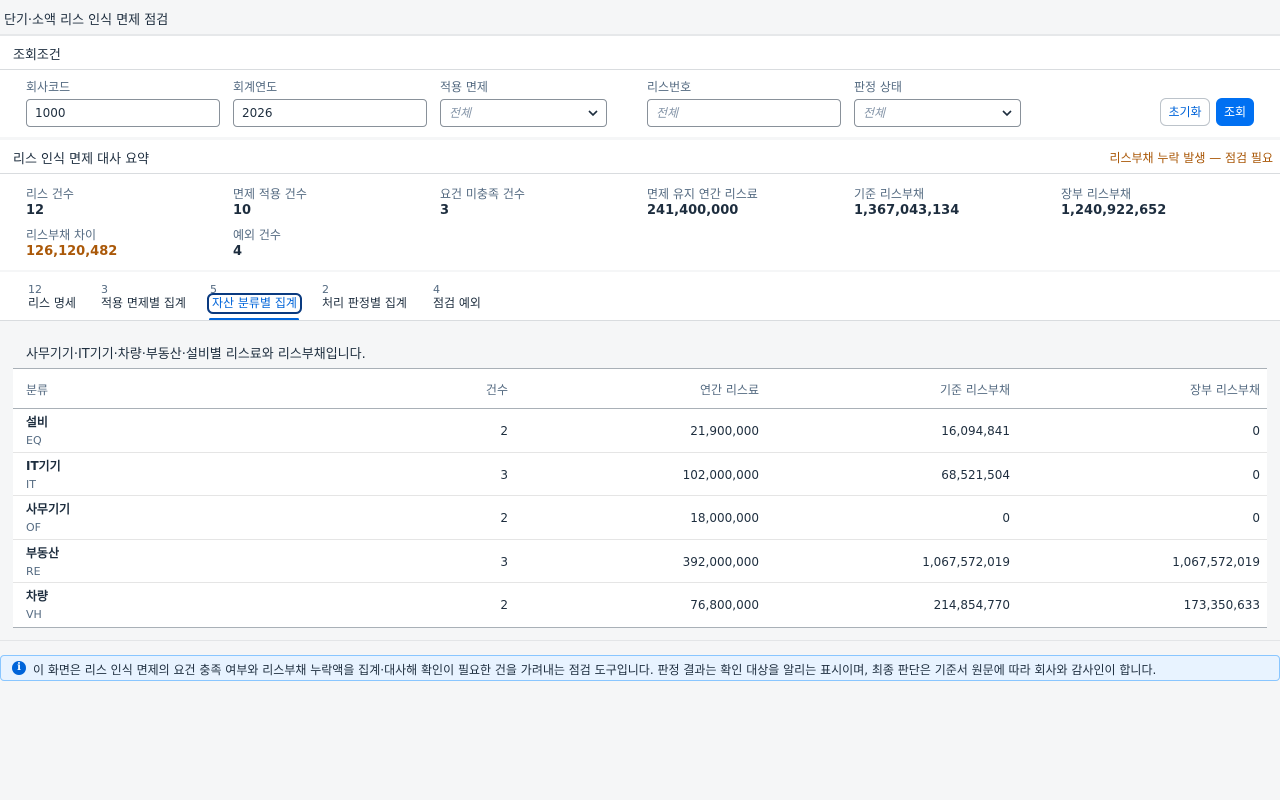 The image size is (1280, 800). What do you see at coordinates (1191, 158) in the screenshot?
I see `liability-gap-alert: 리스부채 누락 발생 — 점검 필요` at bounding box center [1191, 158].